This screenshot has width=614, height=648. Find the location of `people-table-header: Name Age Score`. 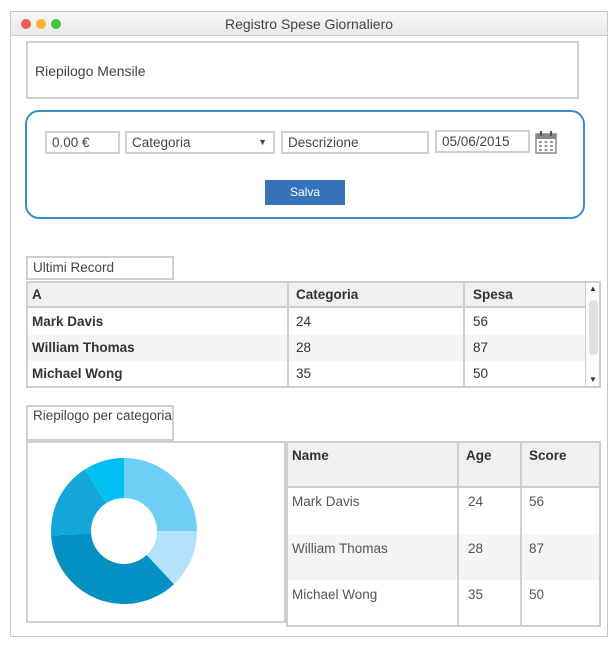

people-table-header: Name Age Score is located at coordinates (443, 465).